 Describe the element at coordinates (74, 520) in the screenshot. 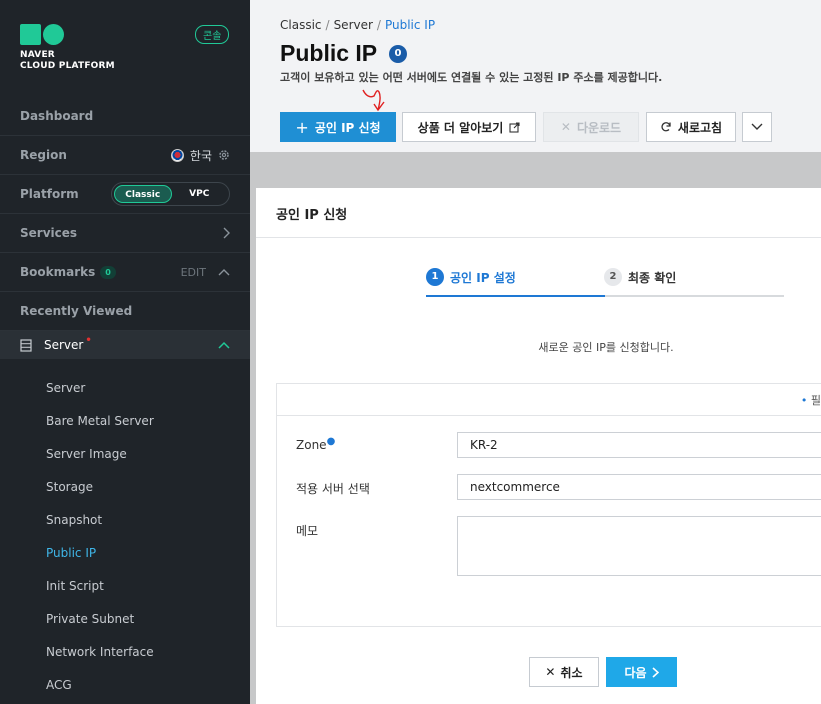

I see `sidebar-item-snapshot: Snapshot` at that location.